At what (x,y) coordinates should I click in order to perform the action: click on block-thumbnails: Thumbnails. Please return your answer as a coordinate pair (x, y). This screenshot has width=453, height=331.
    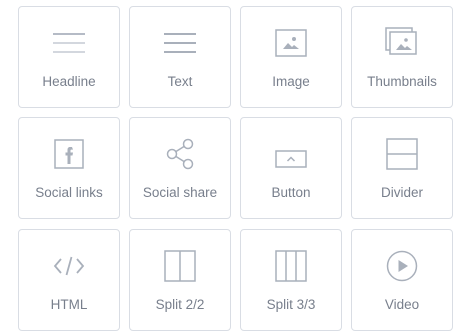
    Looking at the image, I should click on (402, 57).